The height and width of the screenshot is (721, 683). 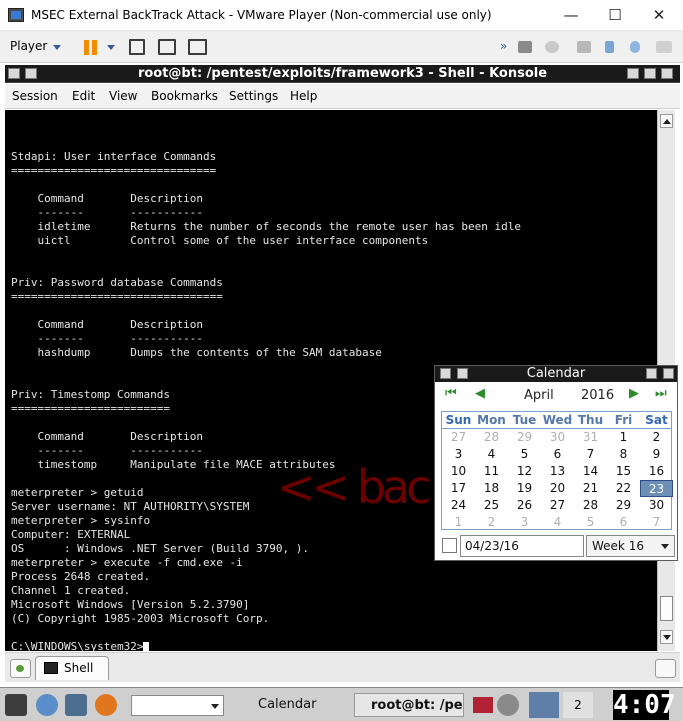 What do you see at coordinates (35, 96) in the screenshot?
I see `menu-session: Session` at bounding box center [35, 96].